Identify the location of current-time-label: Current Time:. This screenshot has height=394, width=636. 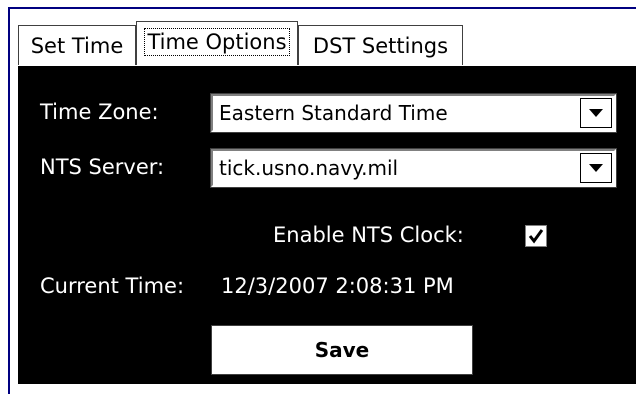
(112, 286).